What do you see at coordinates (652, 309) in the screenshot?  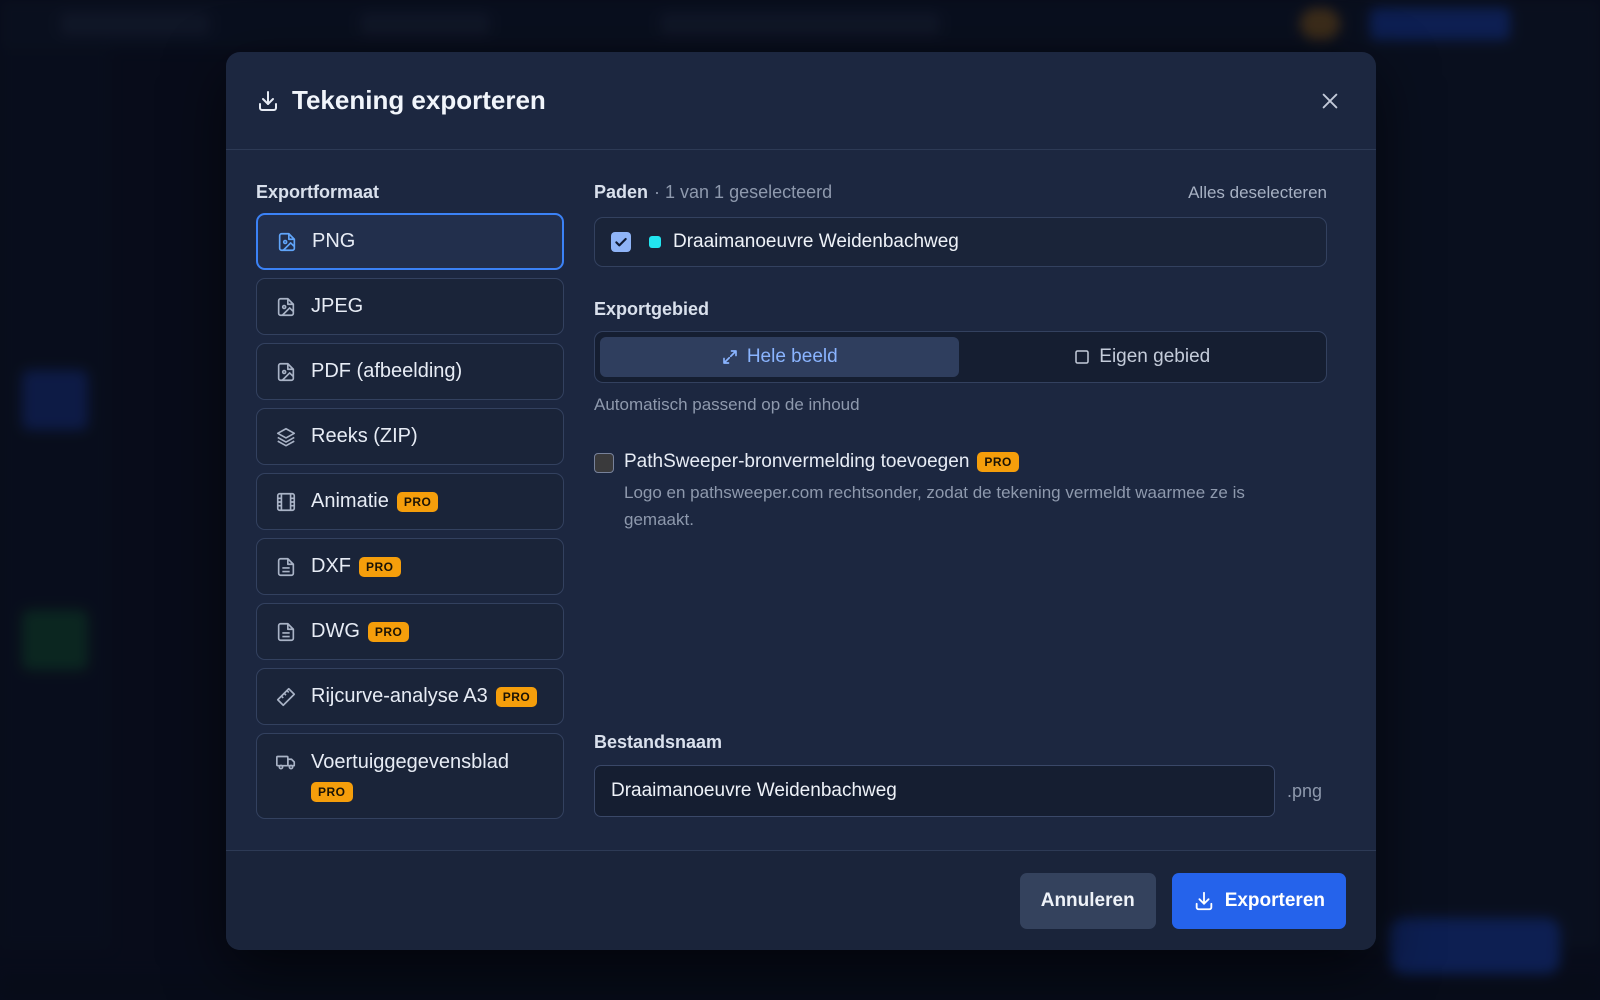 I see `export-area-label: Exportgebied` at bounding box center [652, 309].